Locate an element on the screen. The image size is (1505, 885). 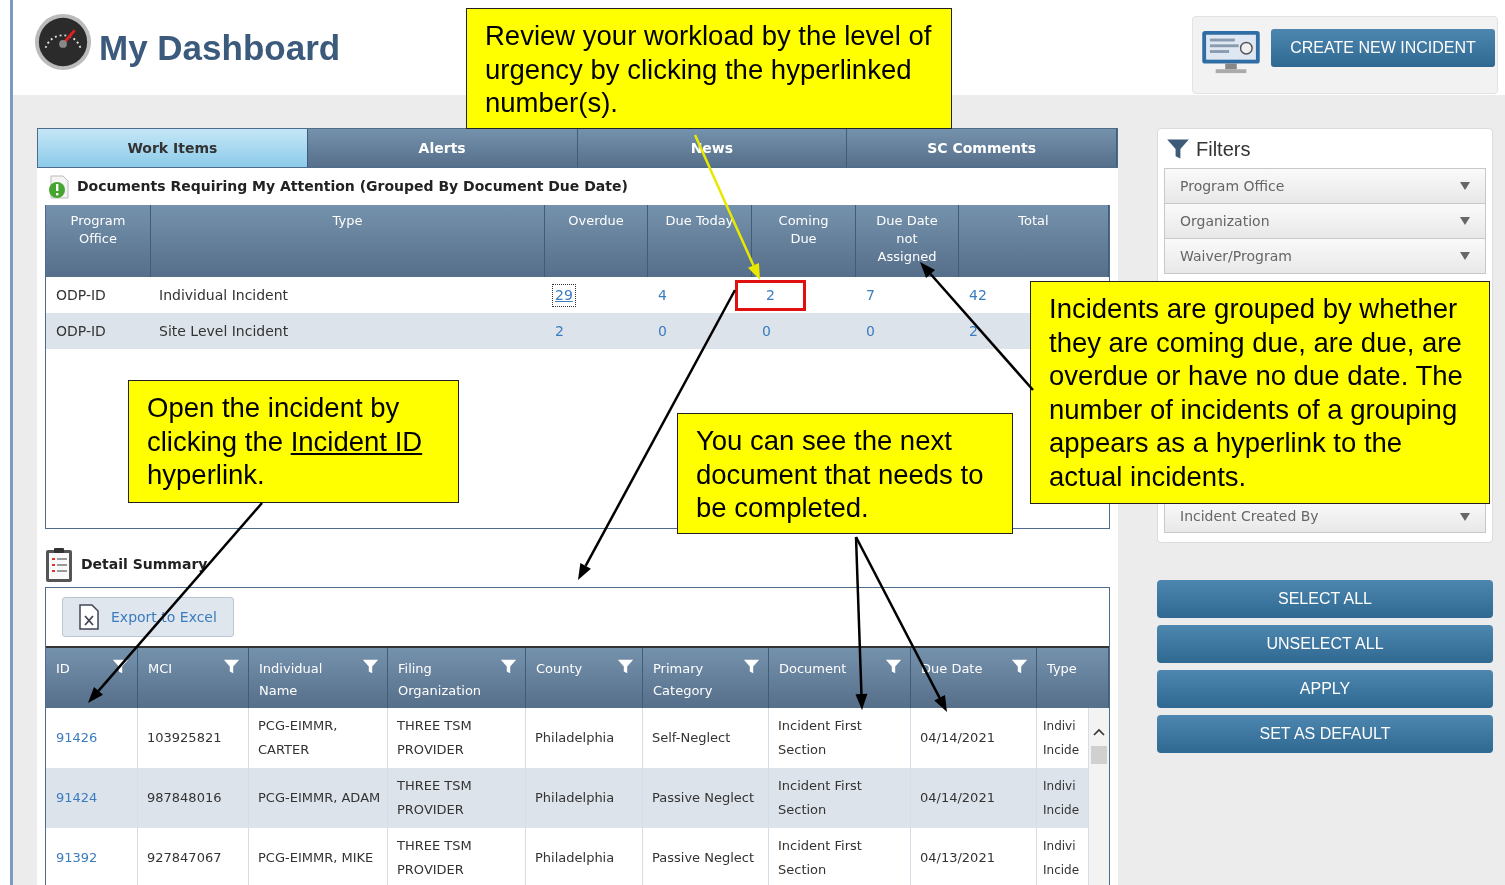
page-title: My Dashboard is located at coordinates (220, 48).